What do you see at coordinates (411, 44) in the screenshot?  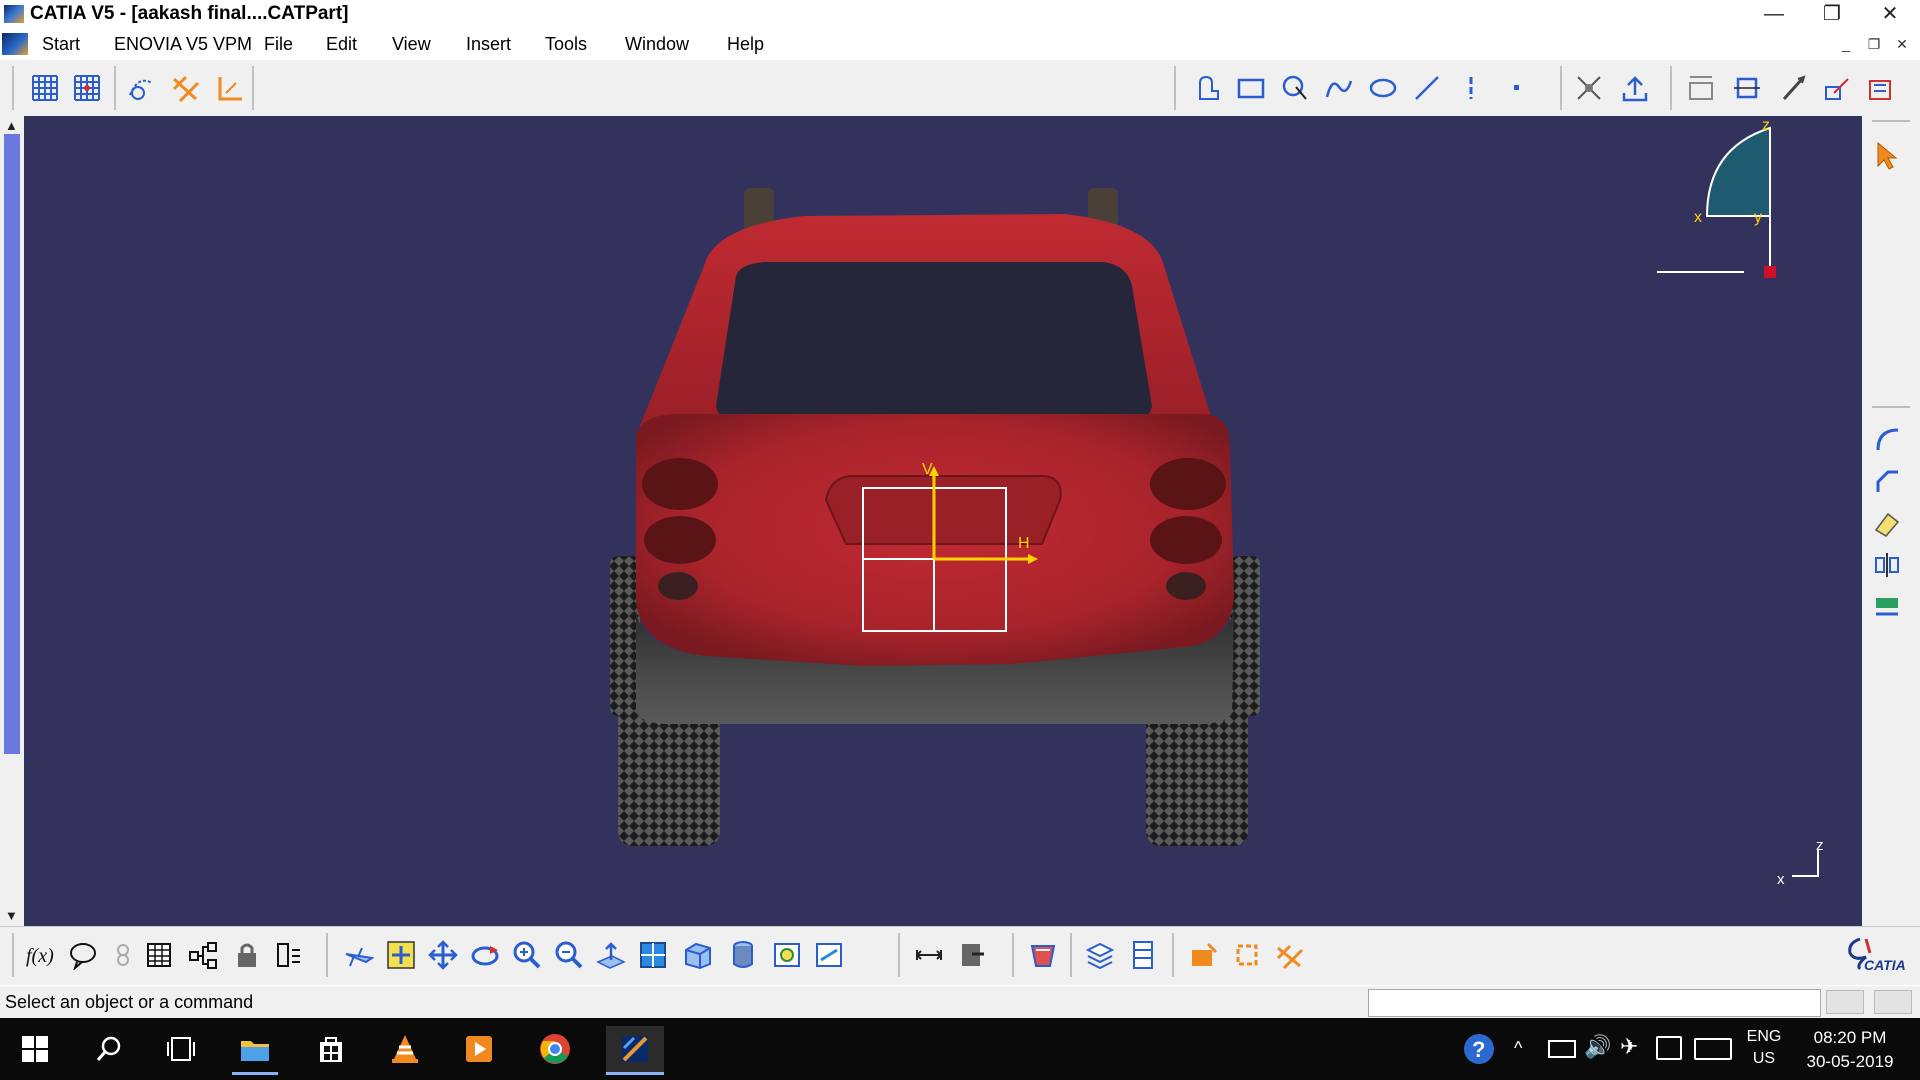 I see `menu-view: View` at bounding box center [411, 44].